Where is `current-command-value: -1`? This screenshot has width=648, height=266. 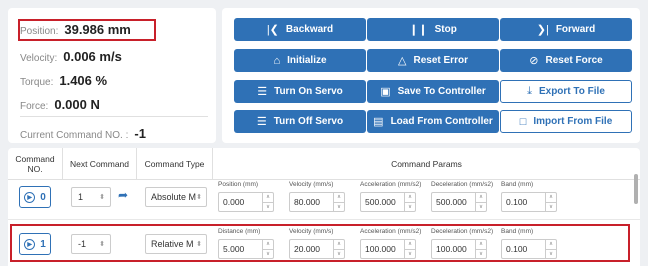 current-command-value: -1 is located at coordinates (140, 133).